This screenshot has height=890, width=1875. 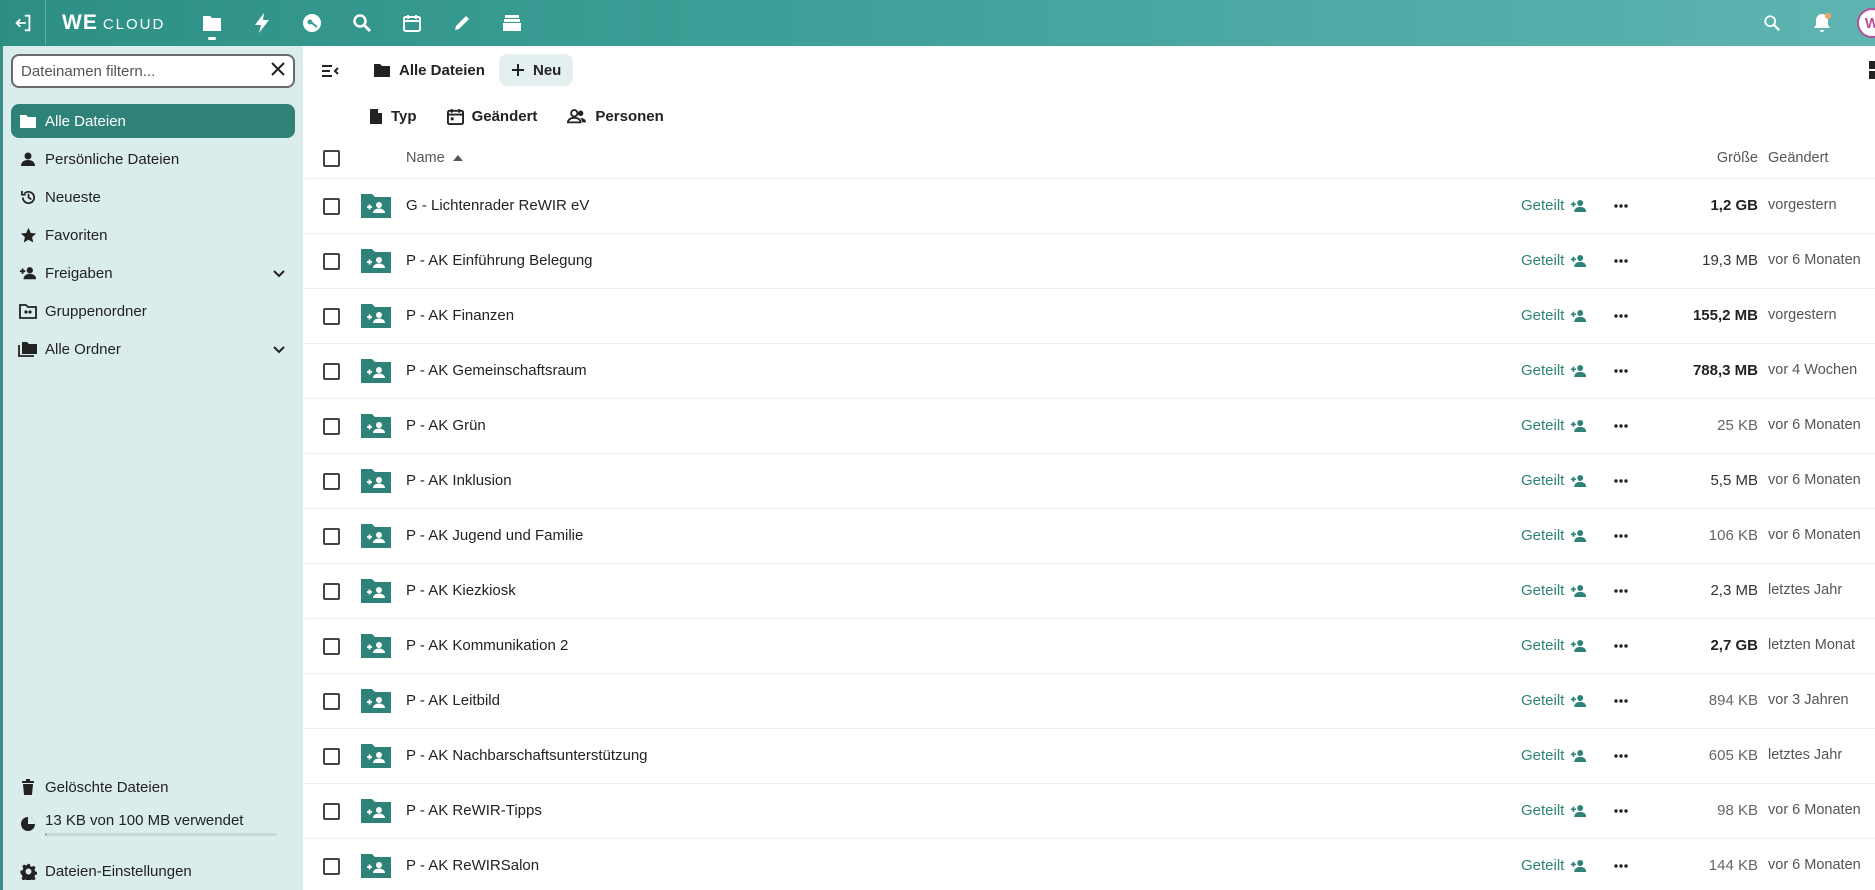 I want to click on file-name: P - AK Gemeinschaftsraum, so click(x=496, y=370).